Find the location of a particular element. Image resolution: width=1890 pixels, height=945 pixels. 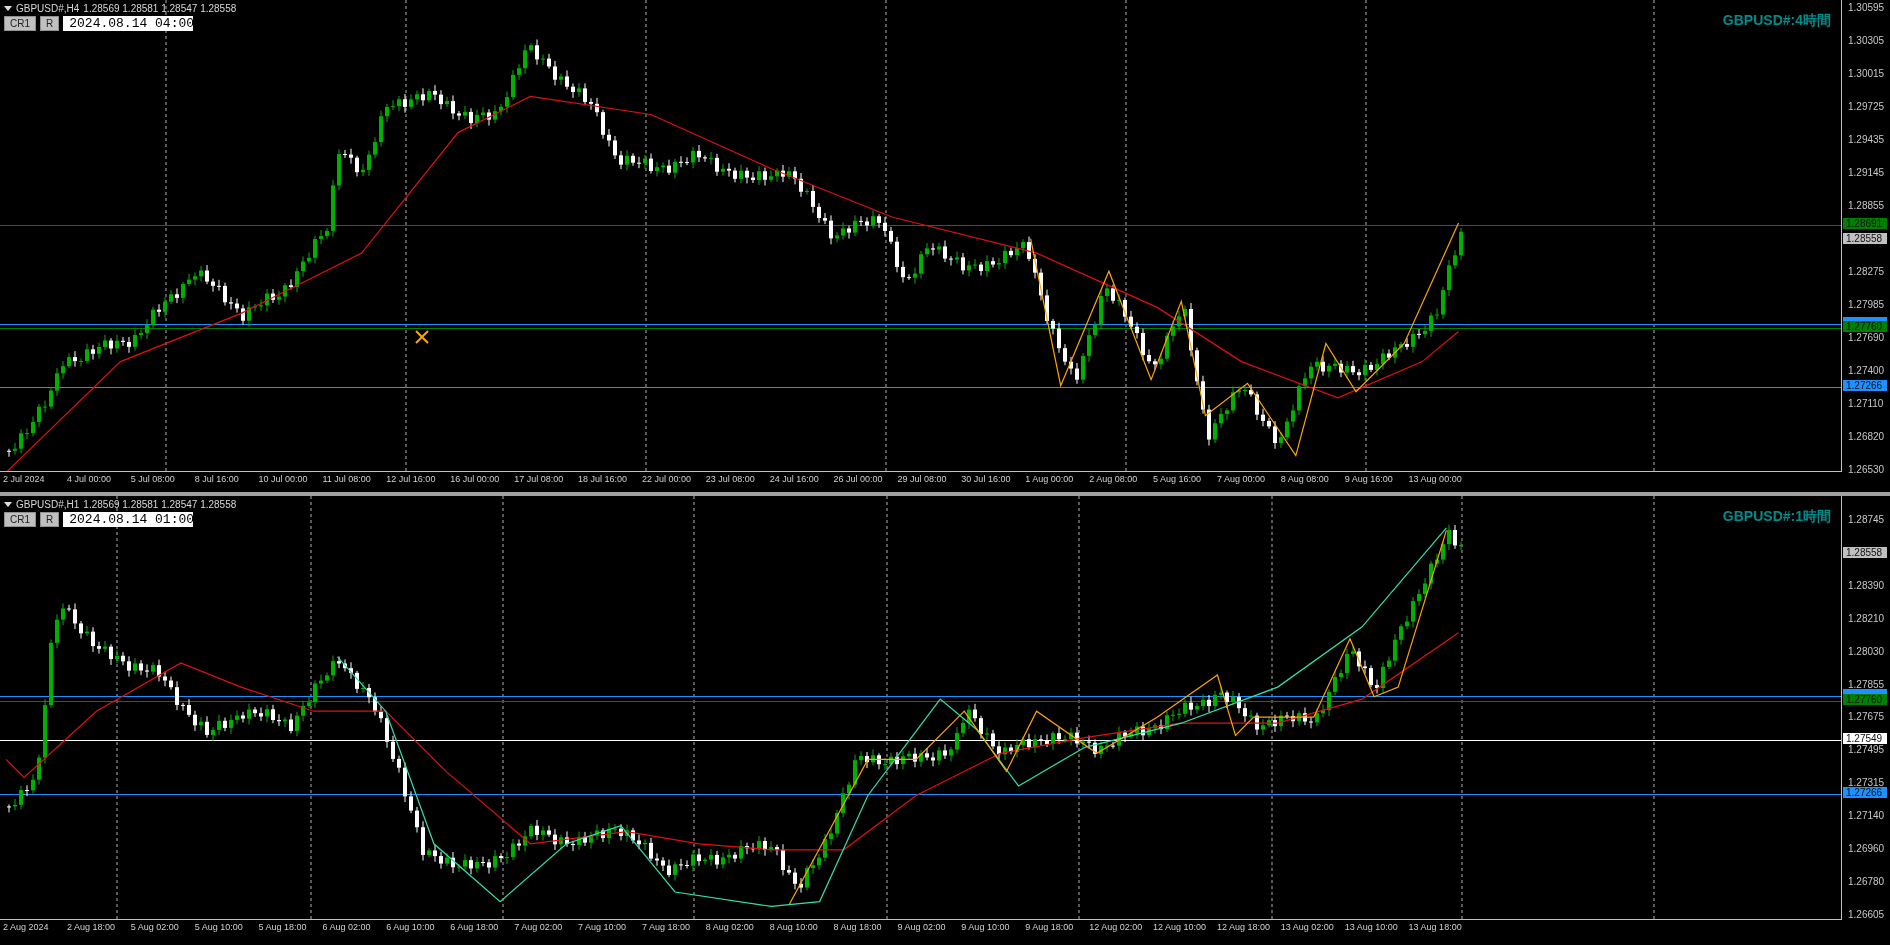

time-label: 8 Aug 10:00 is located at coordinates (794, 927).